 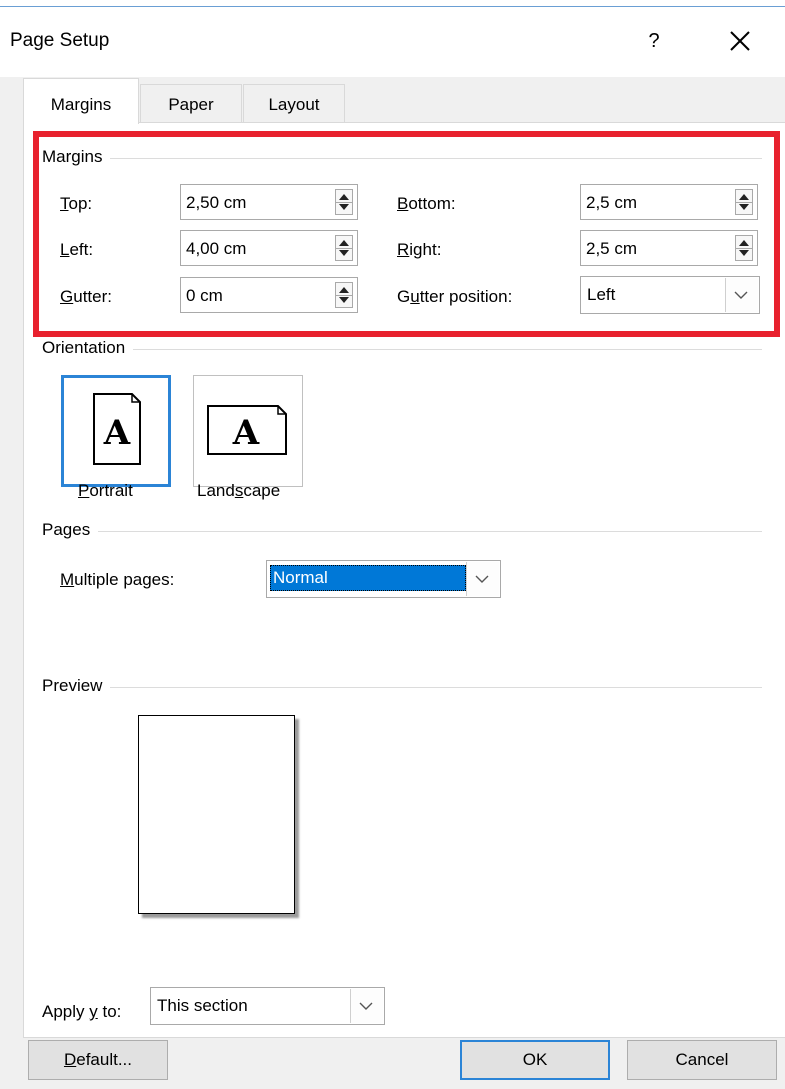 What do you see at coordinates (60, 40) in the screenshot?
I see `dialog-title: Page Setup` at bounding box center [60, 40].